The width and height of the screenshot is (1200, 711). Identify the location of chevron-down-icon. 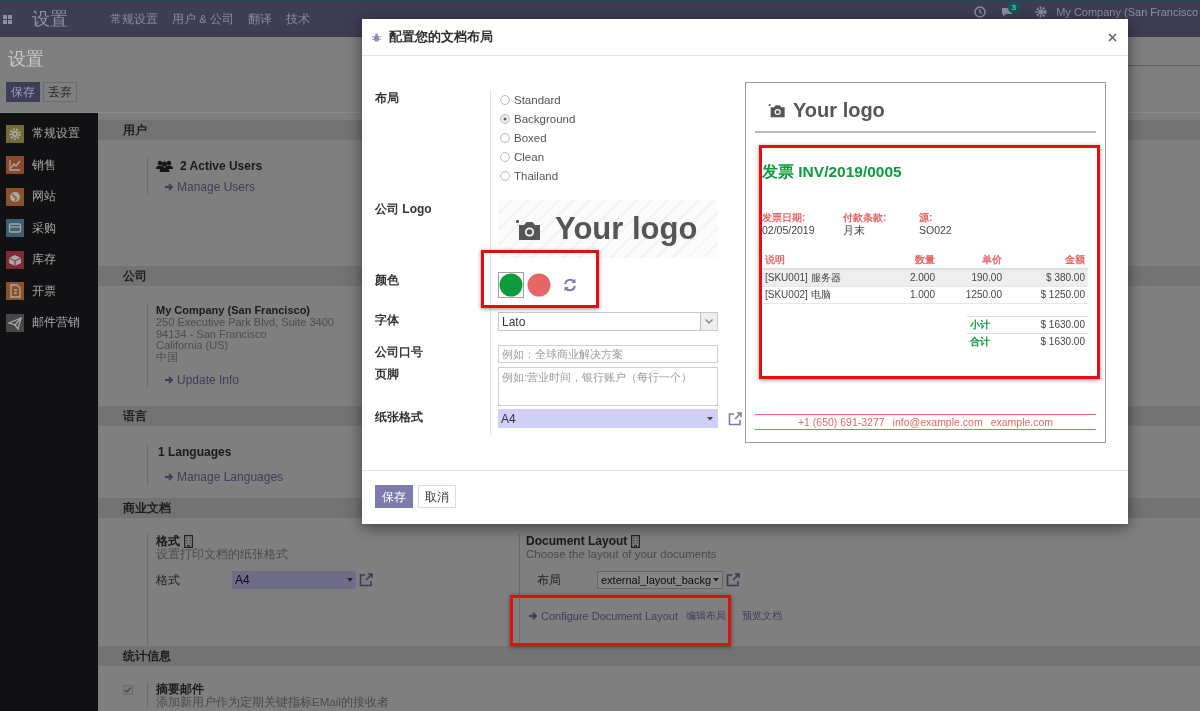
(709, 321).